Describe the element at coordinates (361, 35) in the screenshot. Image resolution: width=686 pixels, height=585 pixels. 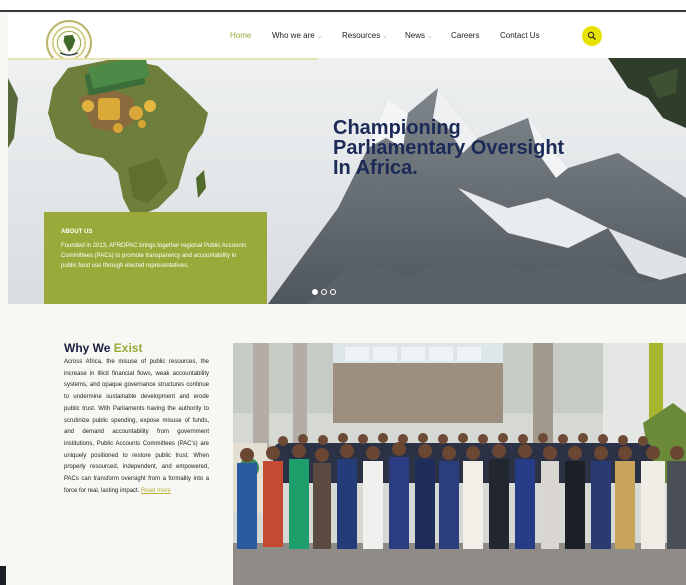
I see `nav-resources-label: Resources` at that location.